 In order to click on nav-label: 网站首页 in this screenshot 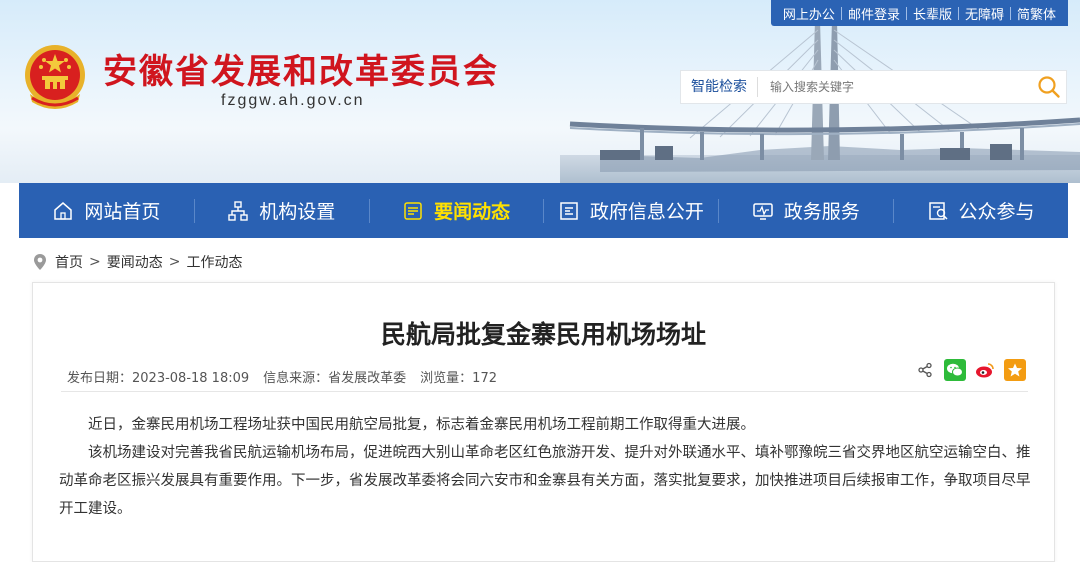, I will do `click(122, 212)`.